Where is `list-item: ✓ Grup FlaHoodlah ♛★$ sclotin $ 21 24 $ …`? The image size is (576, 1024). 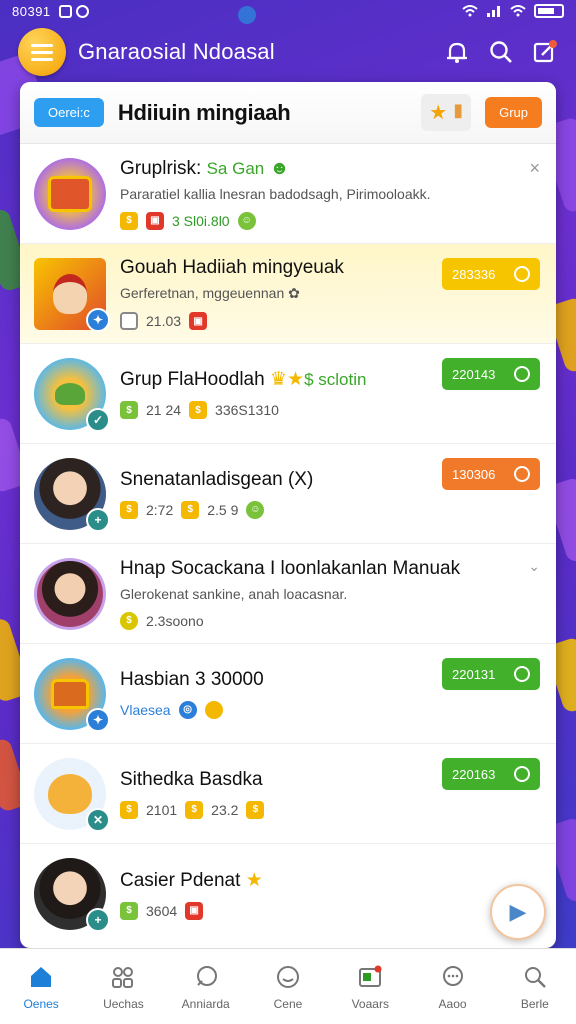 list-item: ✓ Grup FlaHoodlah ♛★$ sclotin $ 21 24 $ … is located at coordinates (288, 394).